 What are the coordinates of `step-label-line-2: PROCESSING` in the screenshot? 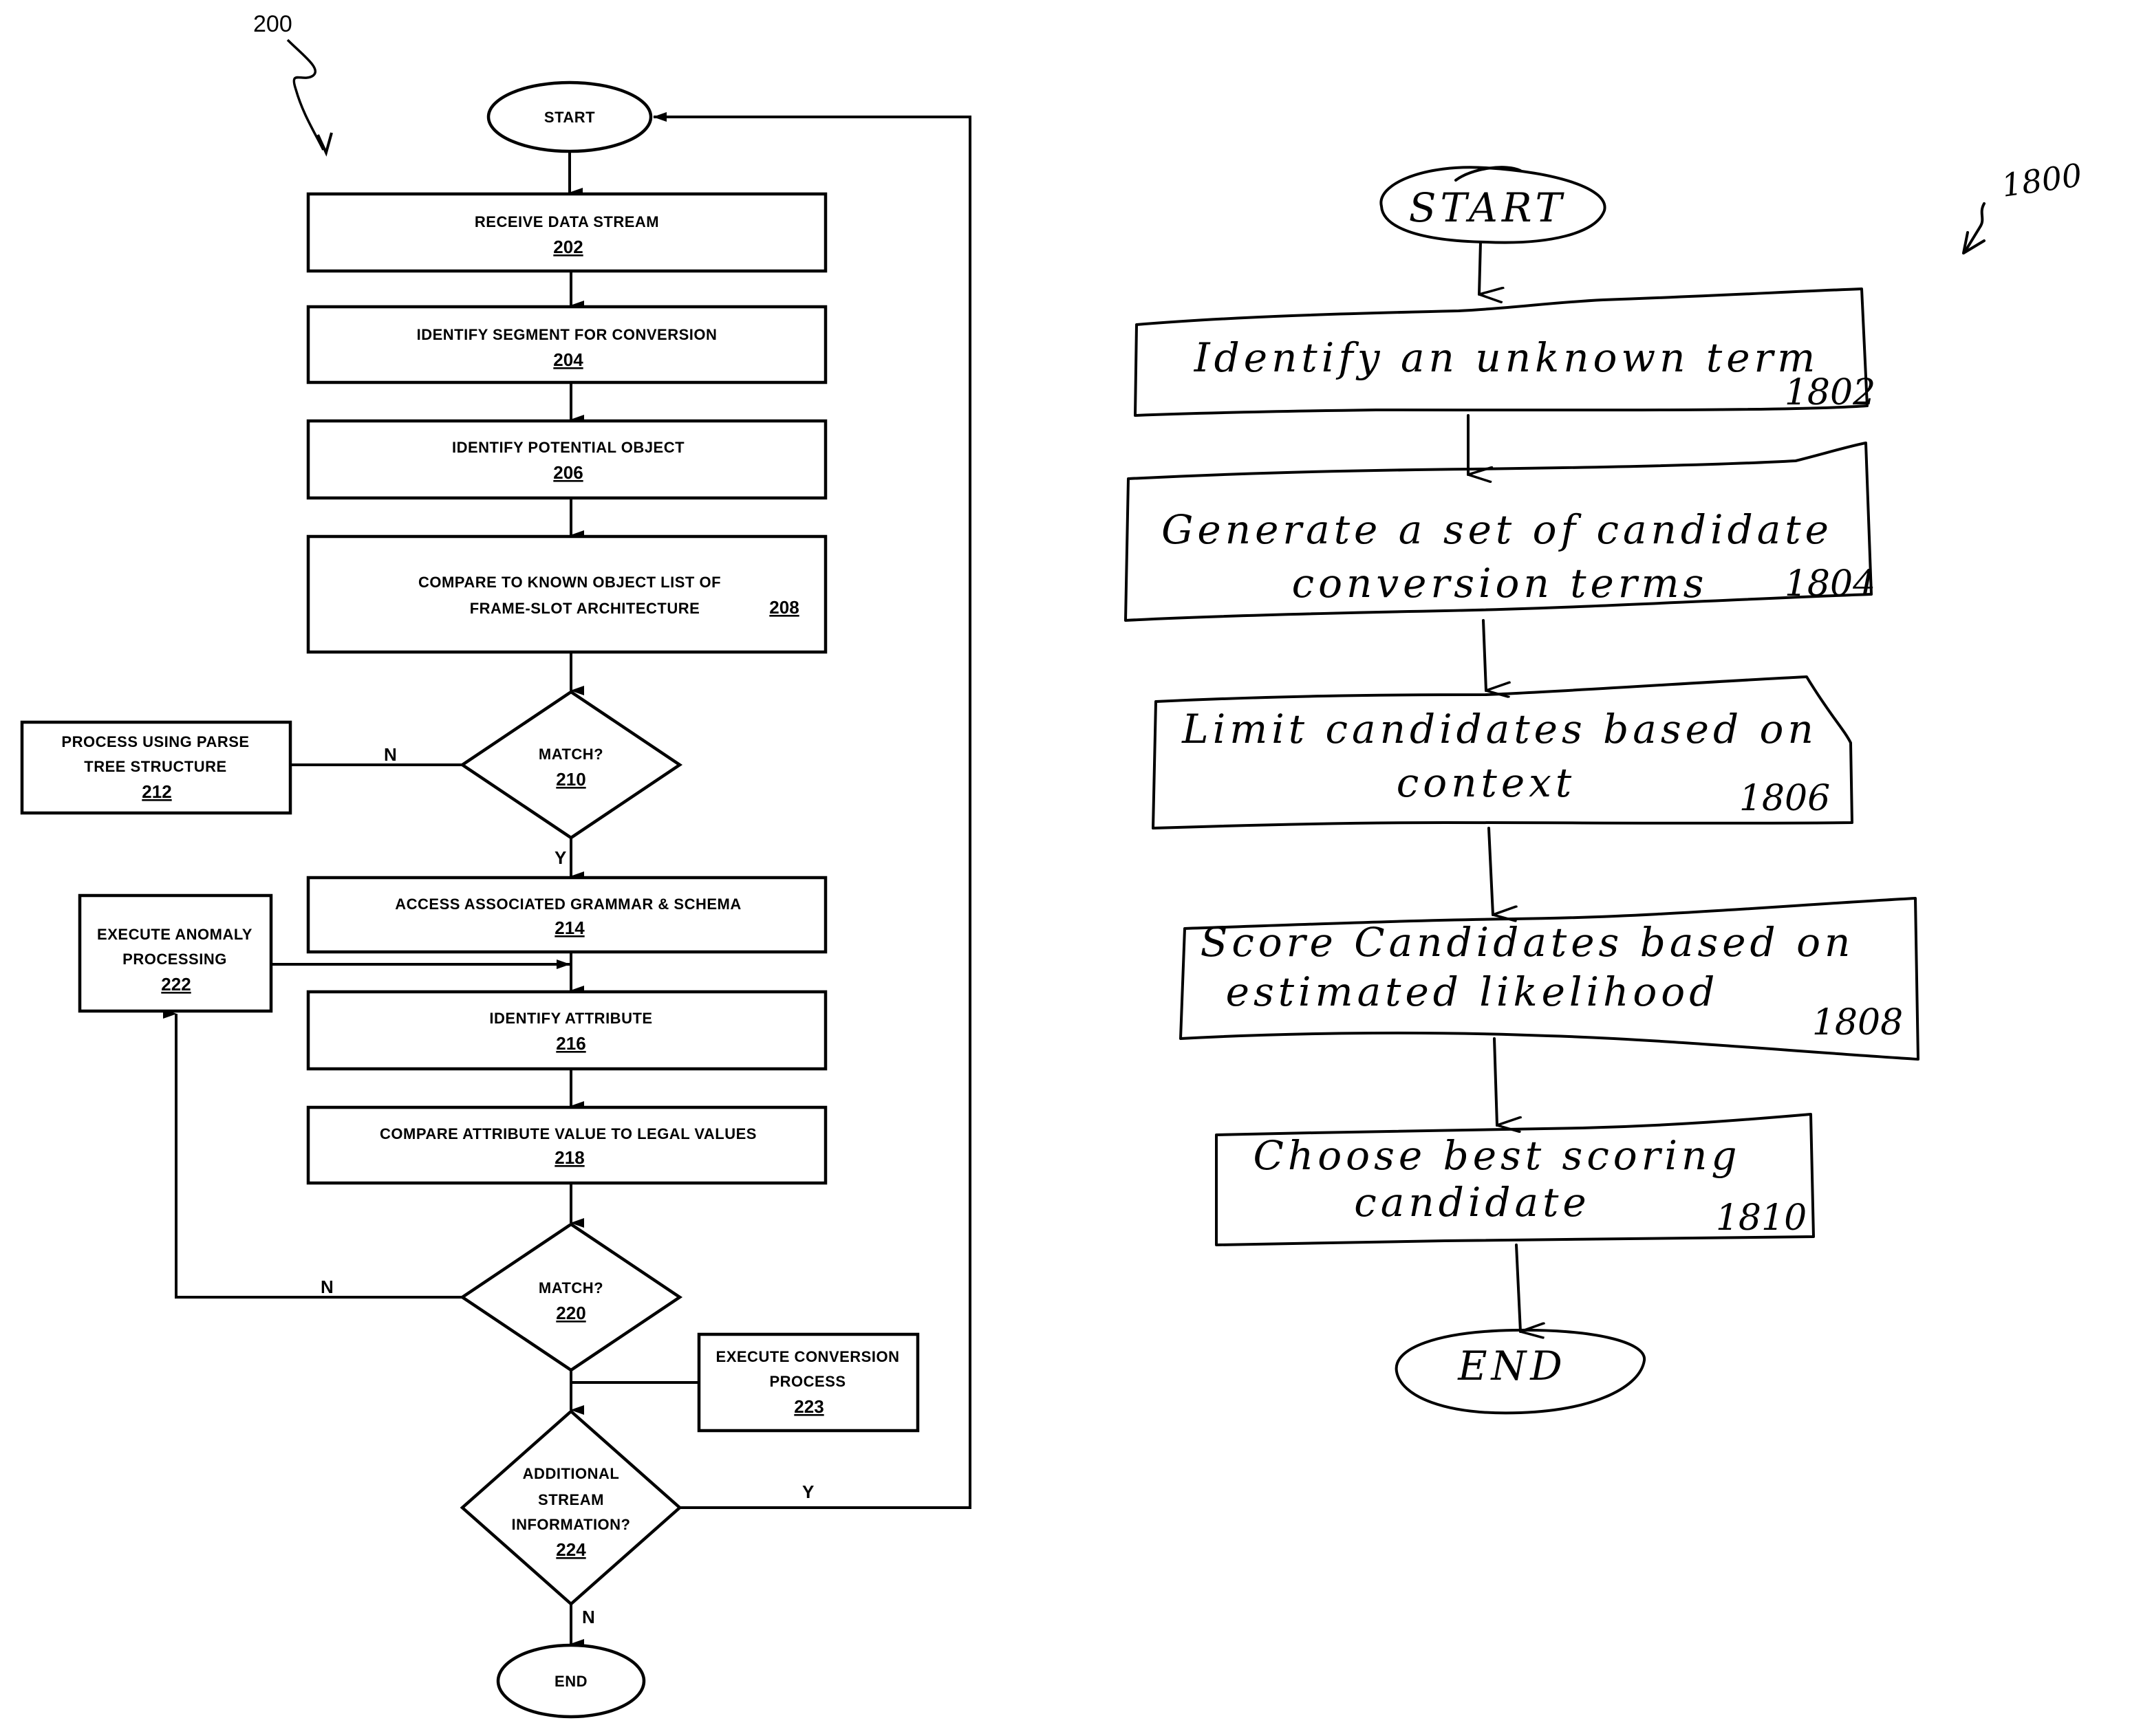 It's located at (174, 959).